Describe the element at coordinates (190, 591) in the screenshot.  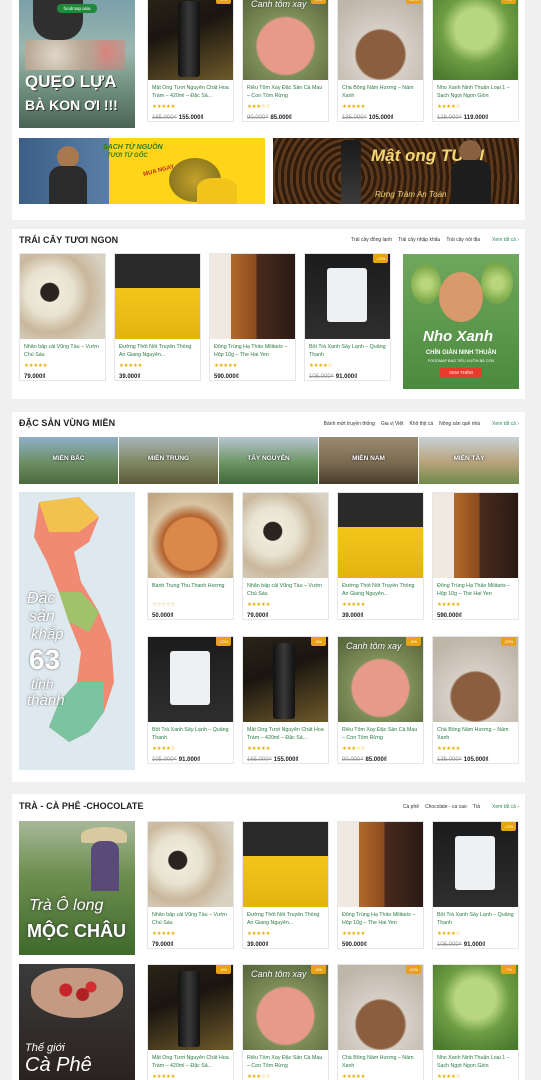
I see `product-name-link: Bánh Trung Thu Thanh Hương` at that location.